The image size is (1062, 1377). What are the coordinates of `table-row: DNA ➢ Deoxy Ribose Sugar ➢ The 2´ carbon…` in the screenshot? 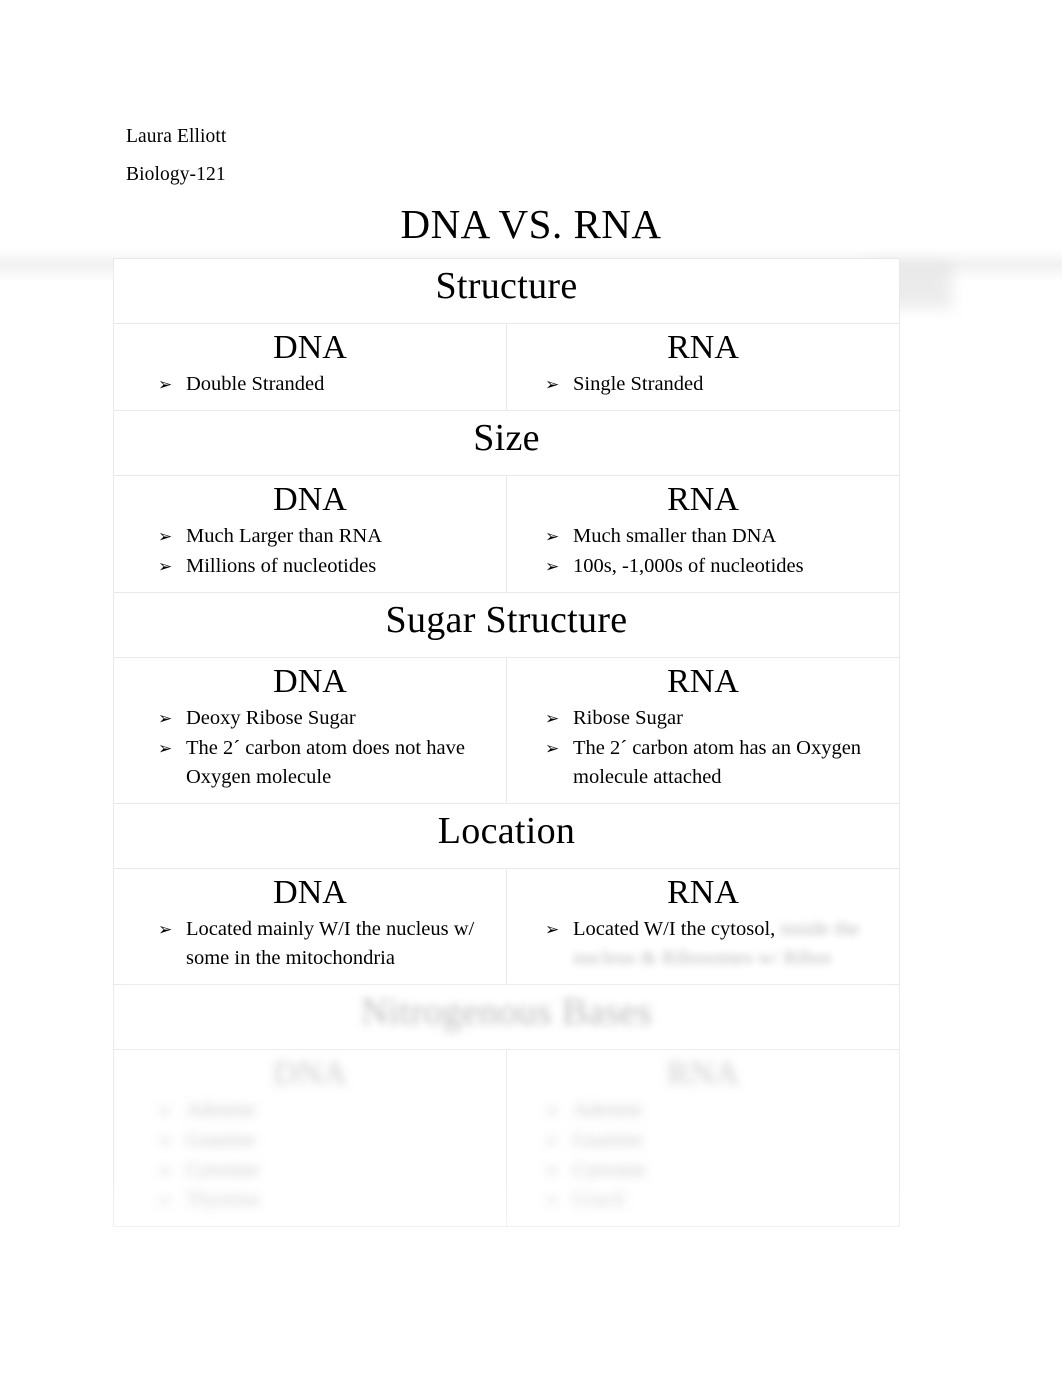 It's located at (506, 730).